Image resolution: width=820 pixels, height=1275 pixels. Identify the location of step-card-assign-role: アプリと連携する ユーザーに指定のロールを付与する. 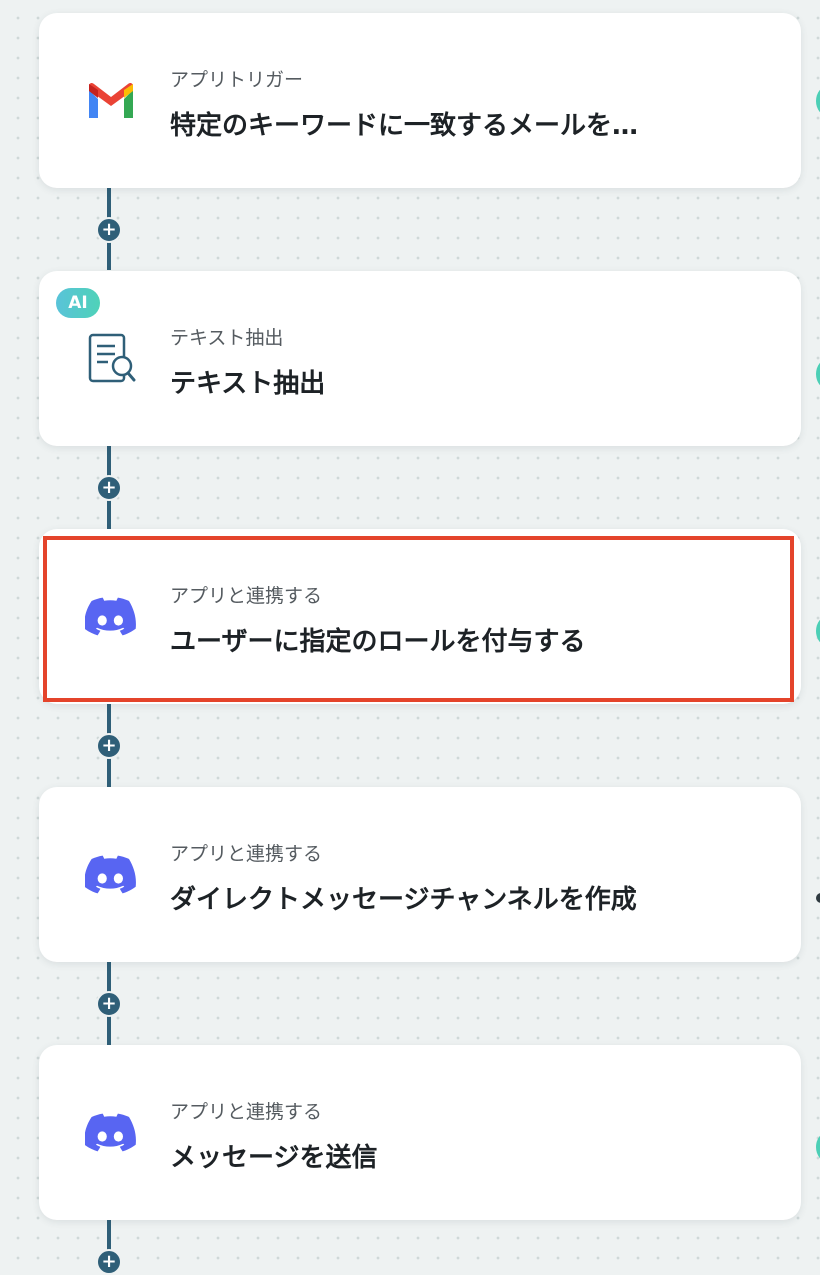
(420, 616).